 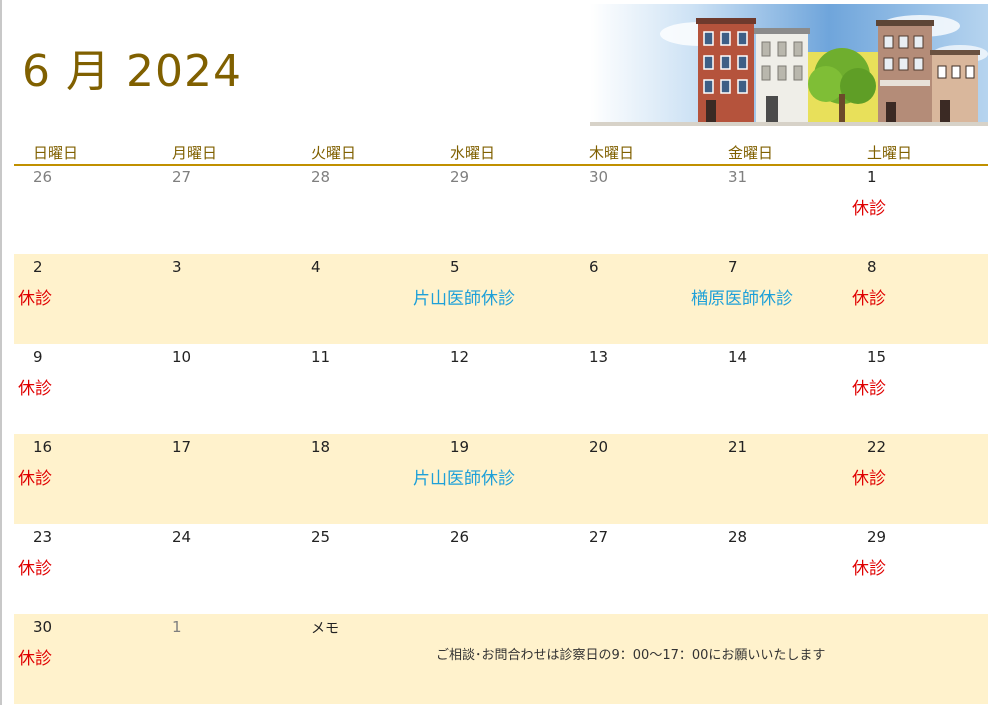 I want to click on day-number: 20, so click(x=599, y=447).